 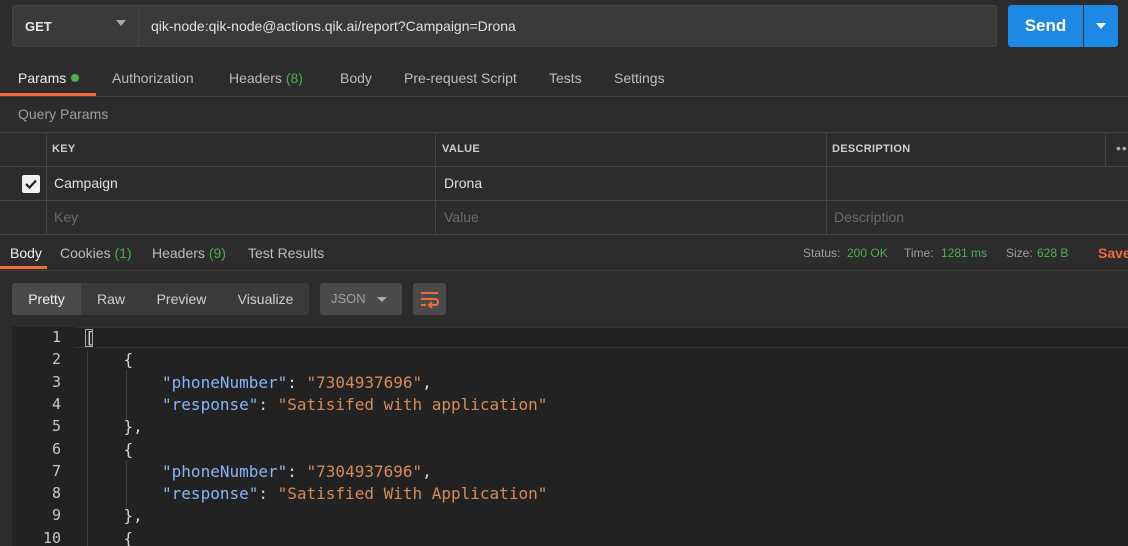 What do you see at coordinates (26, 253) in the screenshot?
I see `tab-response-body: Body` at bounding box center [26, 253].